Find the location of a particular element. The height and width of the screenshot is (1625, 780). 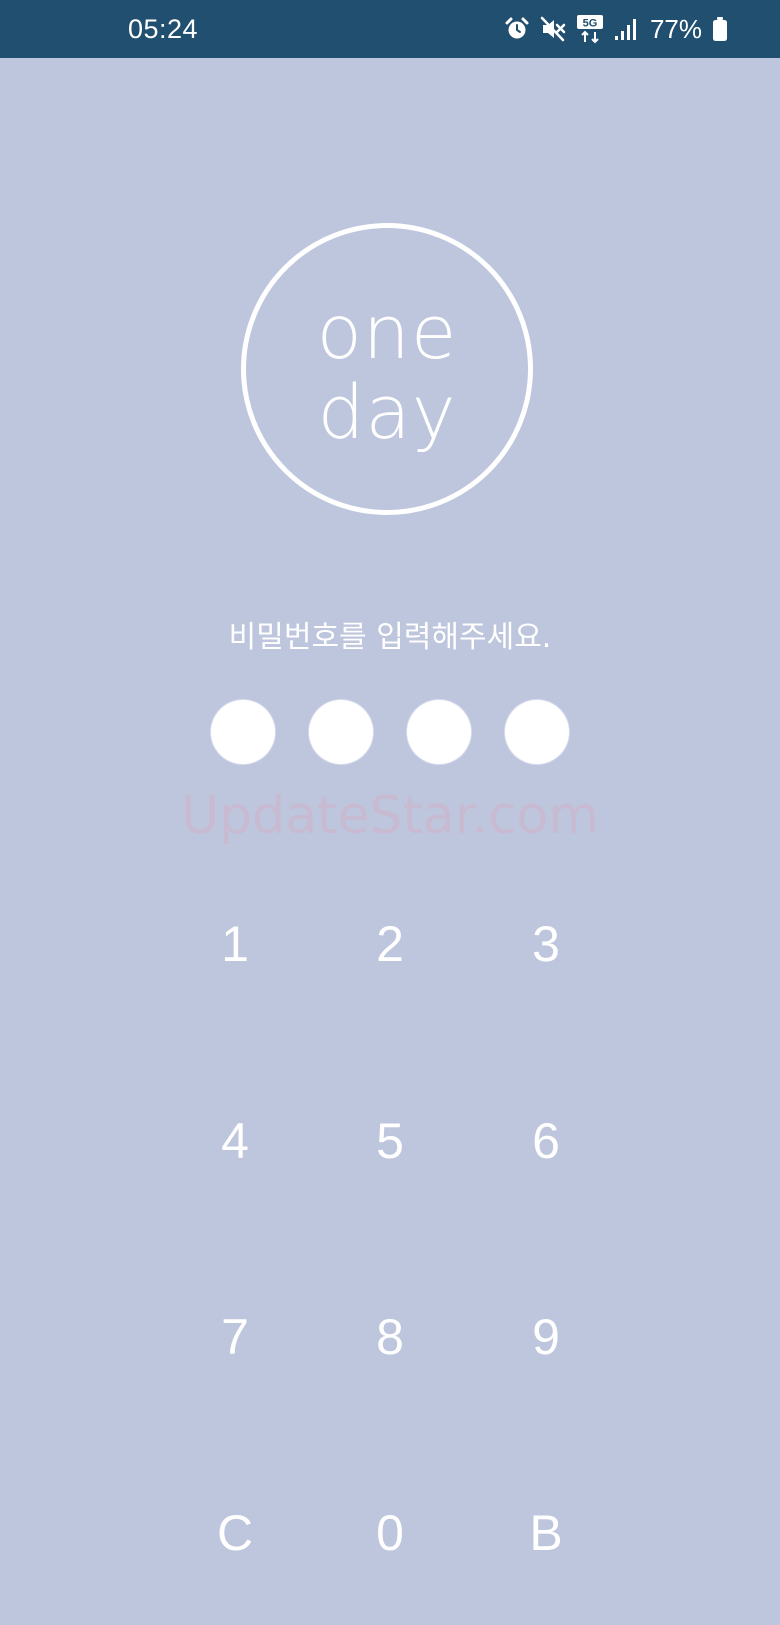

status-icons: 5G 77% is located at coordinates (616, 29).